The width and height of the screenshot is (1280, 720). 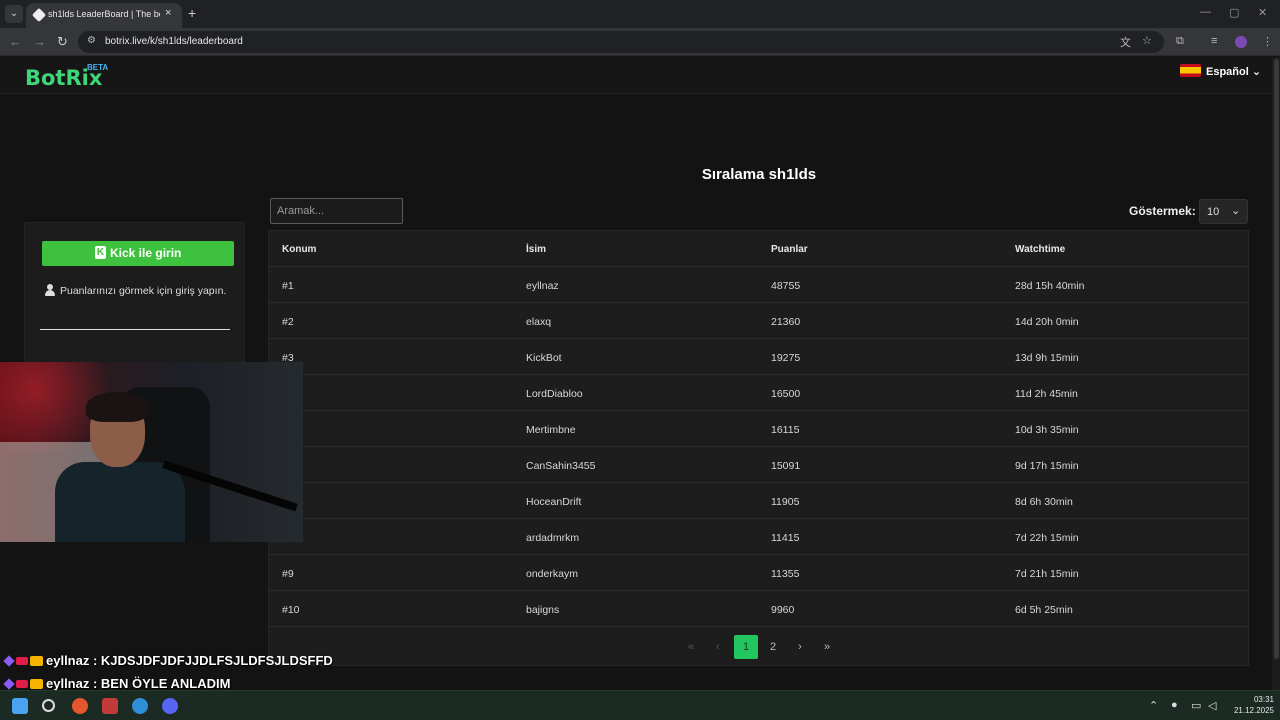 What do you see at coordinates (1047, 466) in the screenshot?
I see `watchtime-cell: 9d 17h 15min` at bounding box center [1047, 466].